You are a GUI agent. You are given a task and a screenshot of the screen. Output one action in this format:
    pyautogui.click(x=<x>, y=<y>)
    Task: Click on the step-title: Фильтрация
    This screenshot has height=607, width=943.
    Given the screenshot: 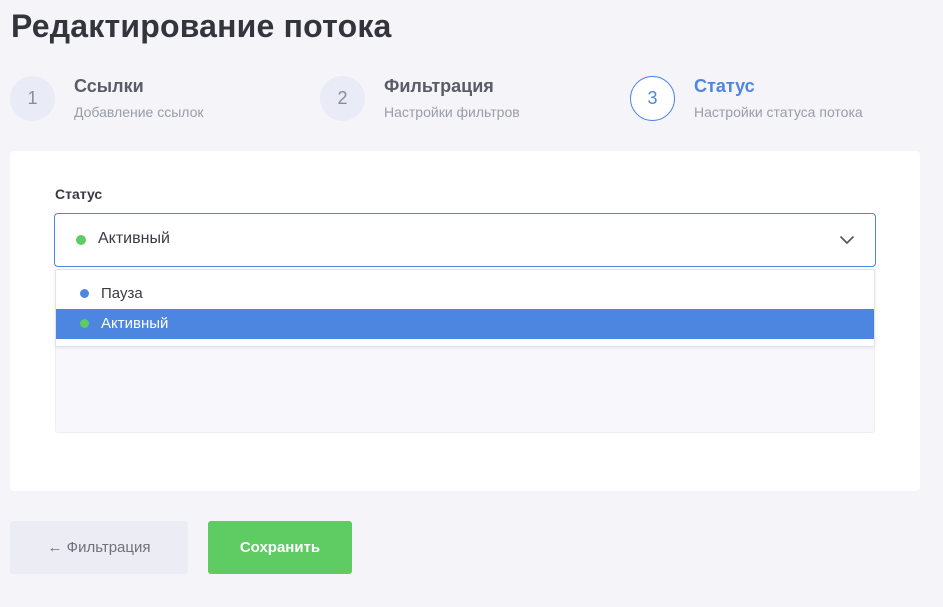 What is the action you would take?
    pyautogui.click(x=439, y=86)
    